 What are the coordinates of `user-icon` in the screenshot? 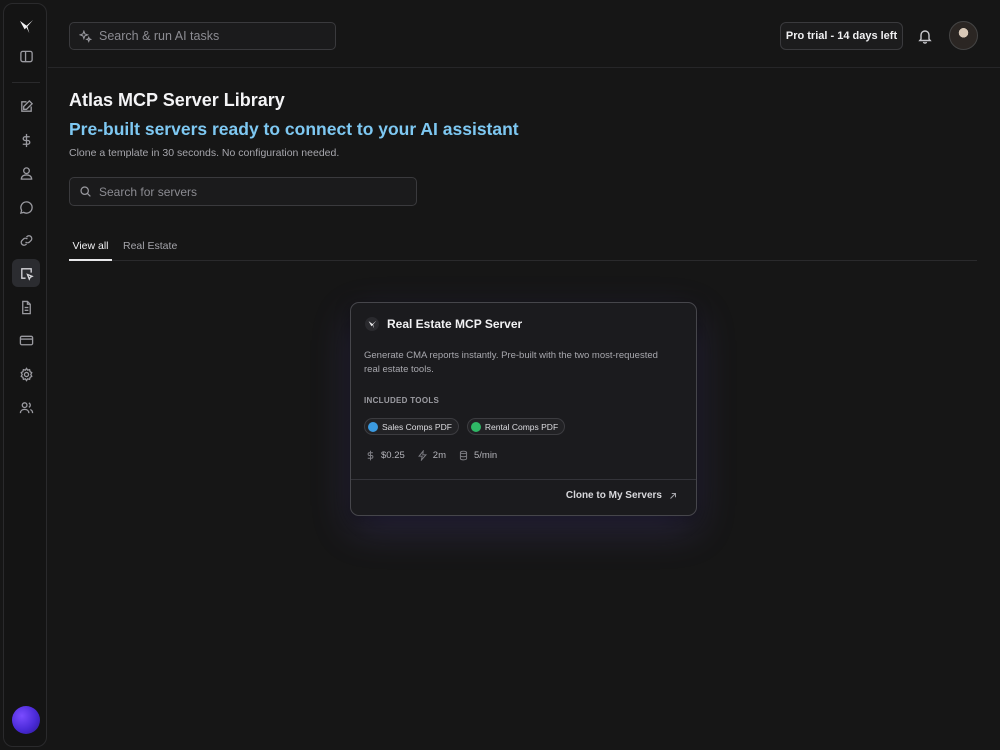 It's located at (26, 173).